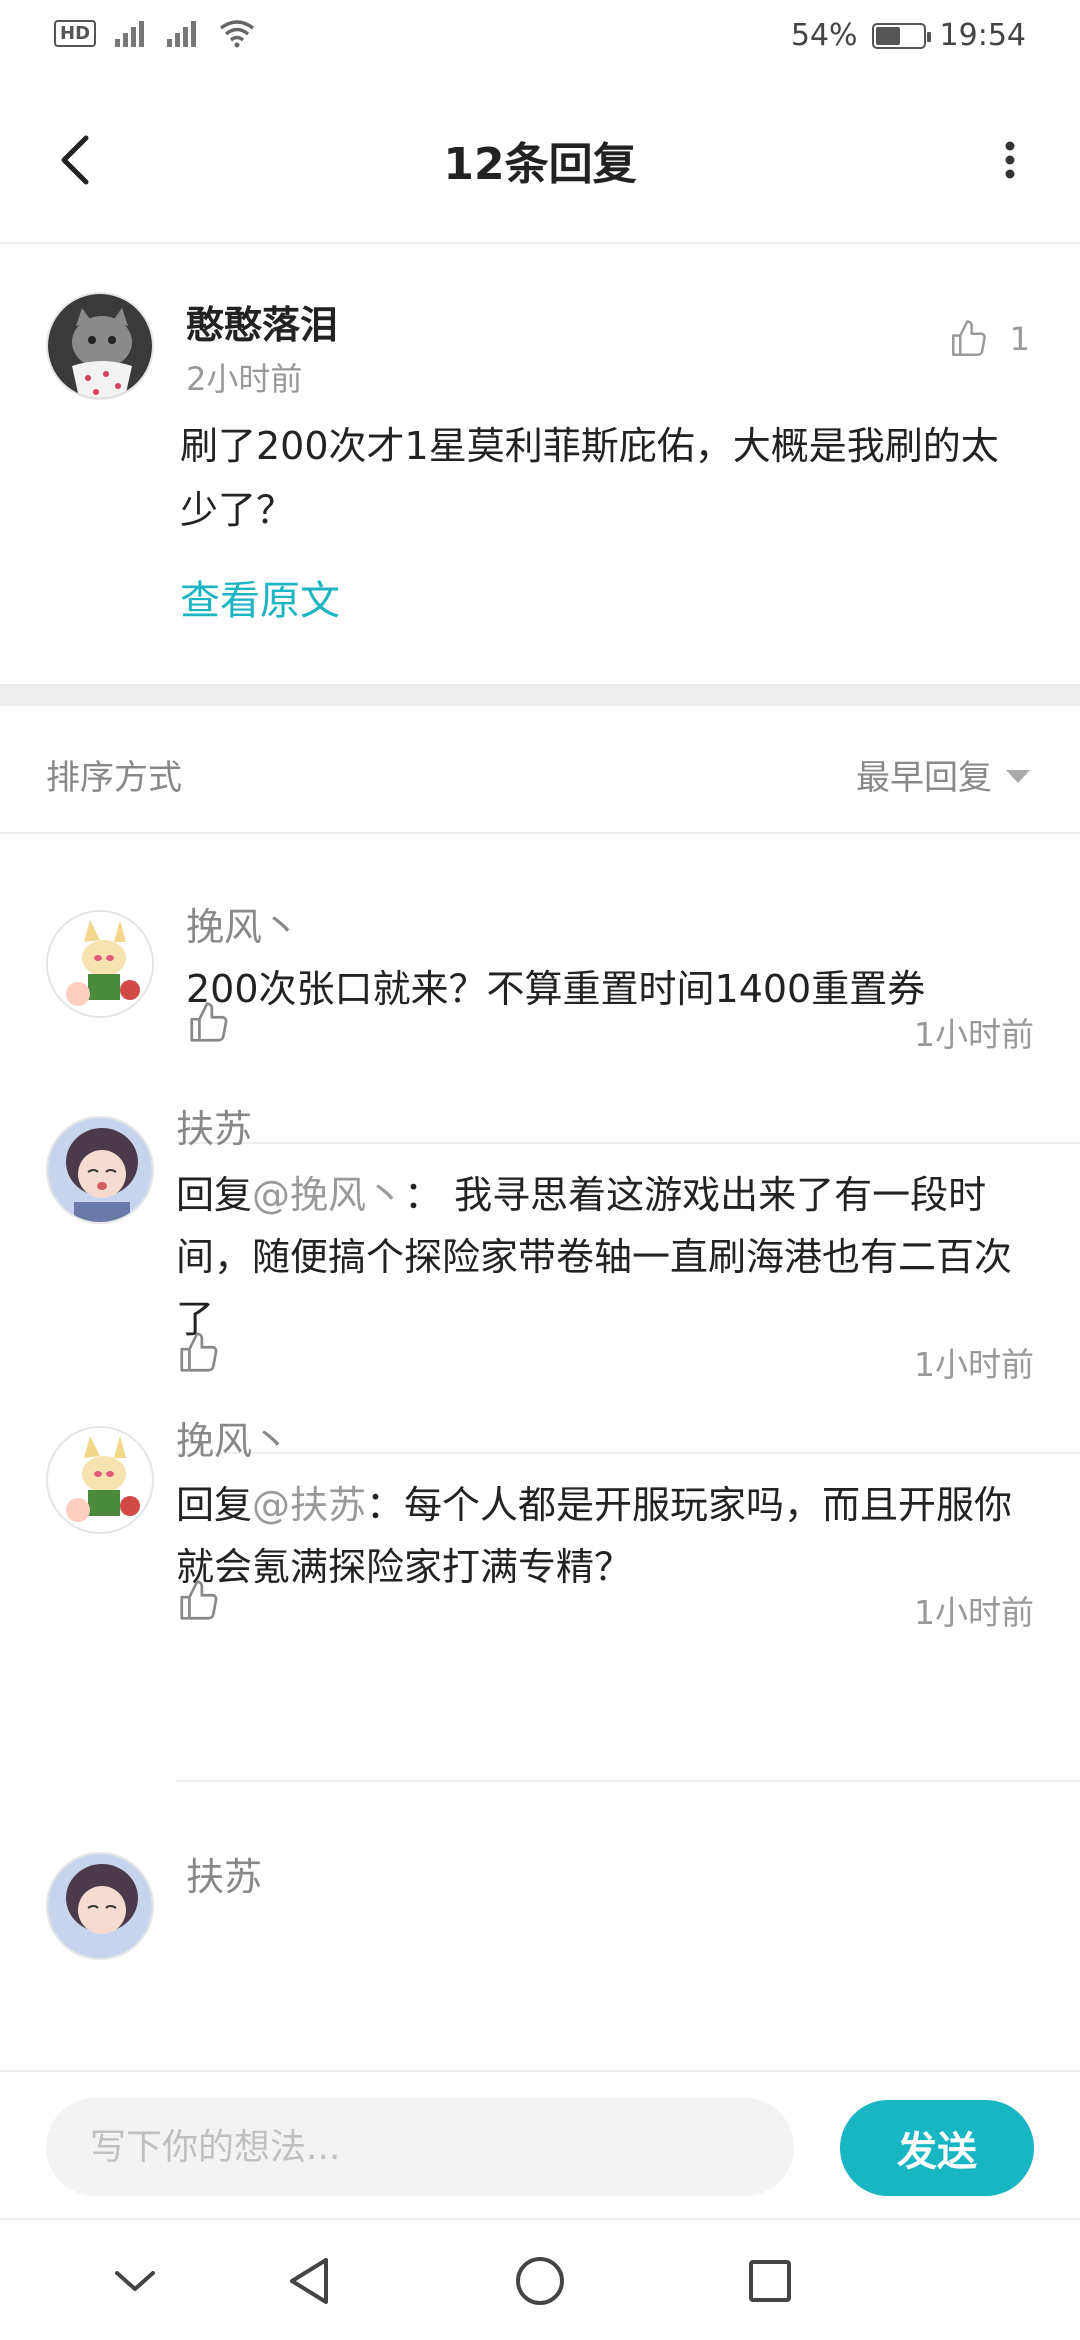  Describe the element at coordinates (244, 379) in the screenshot. I see `original-time: 2小时前` at that location.